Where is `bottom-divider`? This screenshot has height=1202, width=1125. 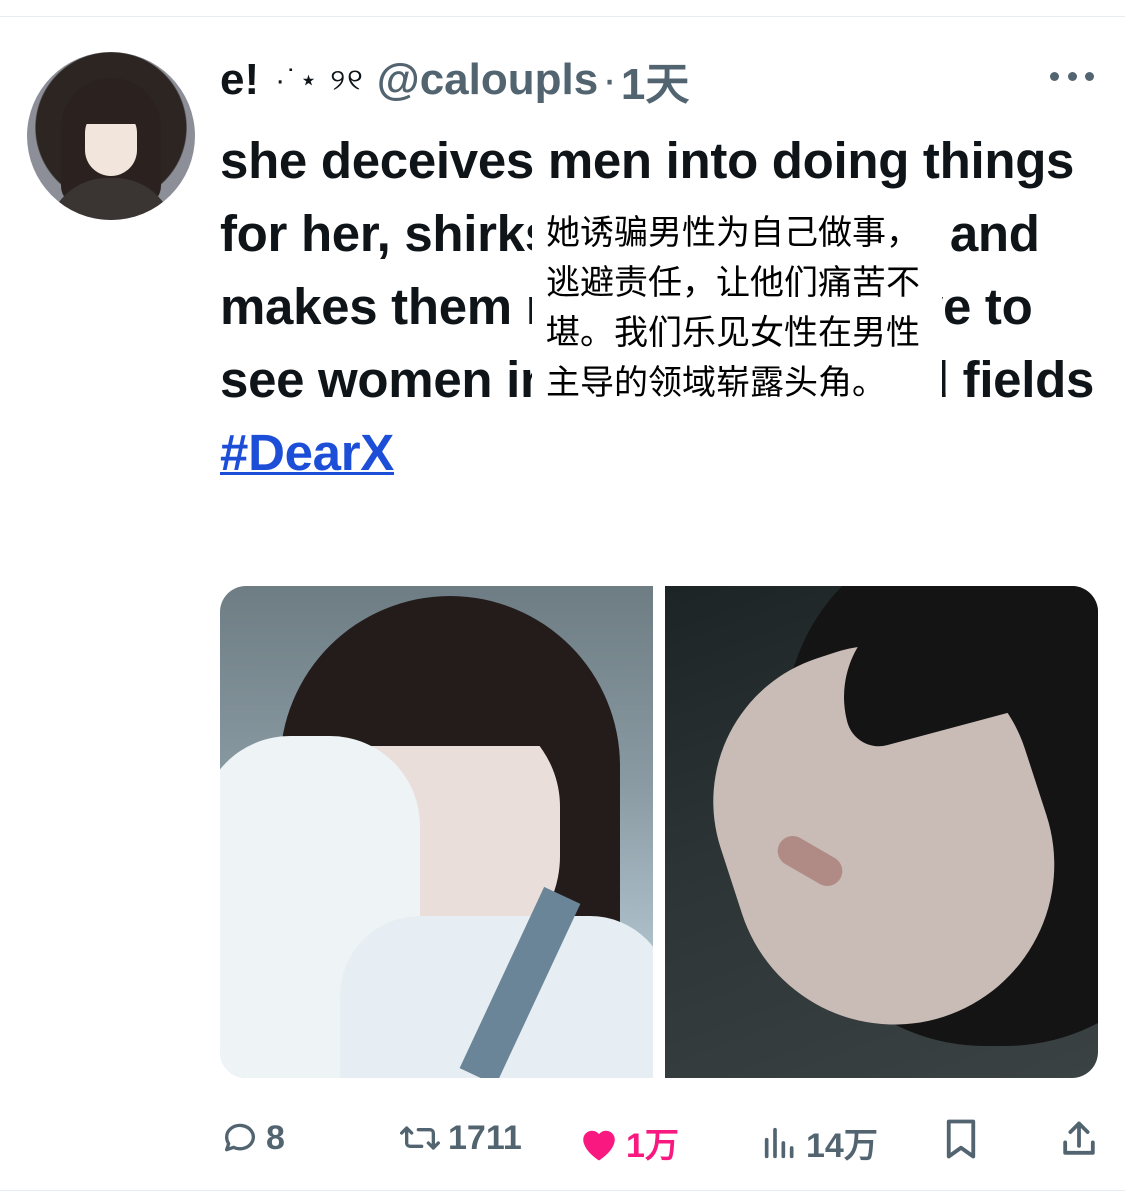 bottom-divider is located at coordinates (562, 1190).